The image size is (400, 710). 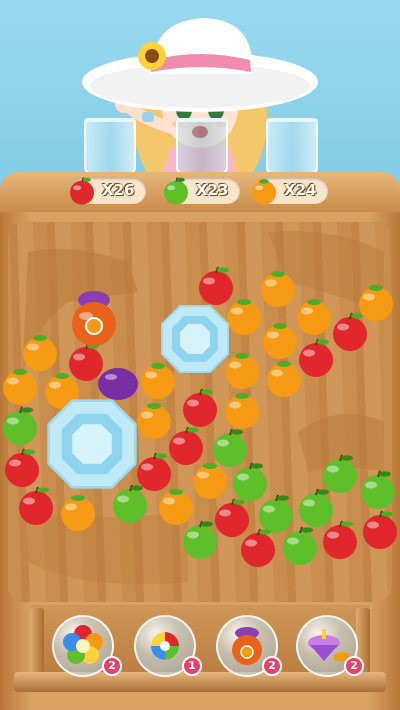 I want to click on ice-diamond-large, so click(x=92, y=444).